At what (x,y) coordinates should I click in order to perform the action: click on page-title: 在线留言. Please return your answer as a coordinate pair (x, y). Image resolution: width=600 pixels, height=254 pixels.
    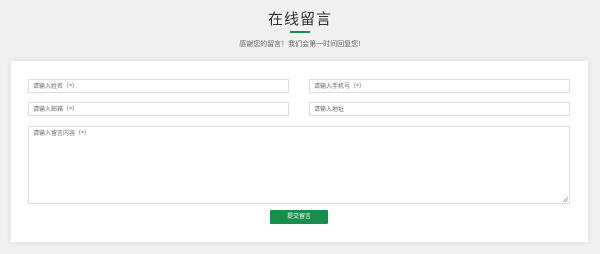
    Looking at the image, I should click on (299, 19).